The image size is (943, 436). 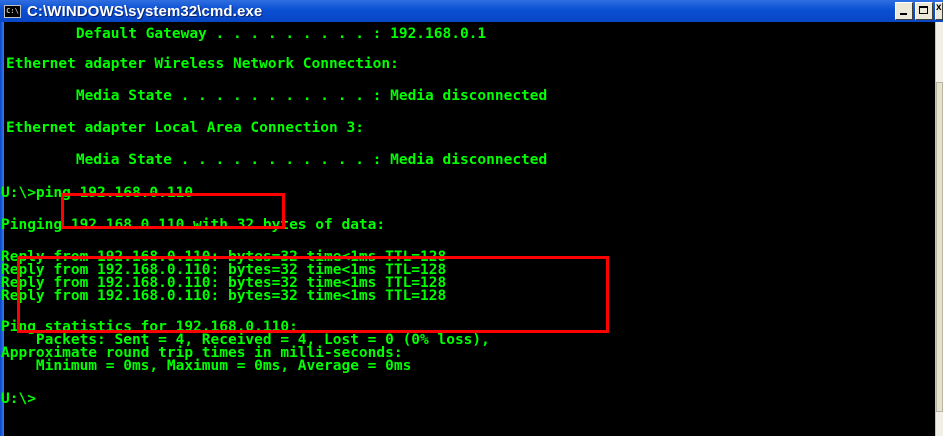 What do you see at coordinates (471, 11) in the screenshot?
I see `title-bar: C:\ C:\WINDOWS\system32\cmd.exe` at bounding box center [471, 11].